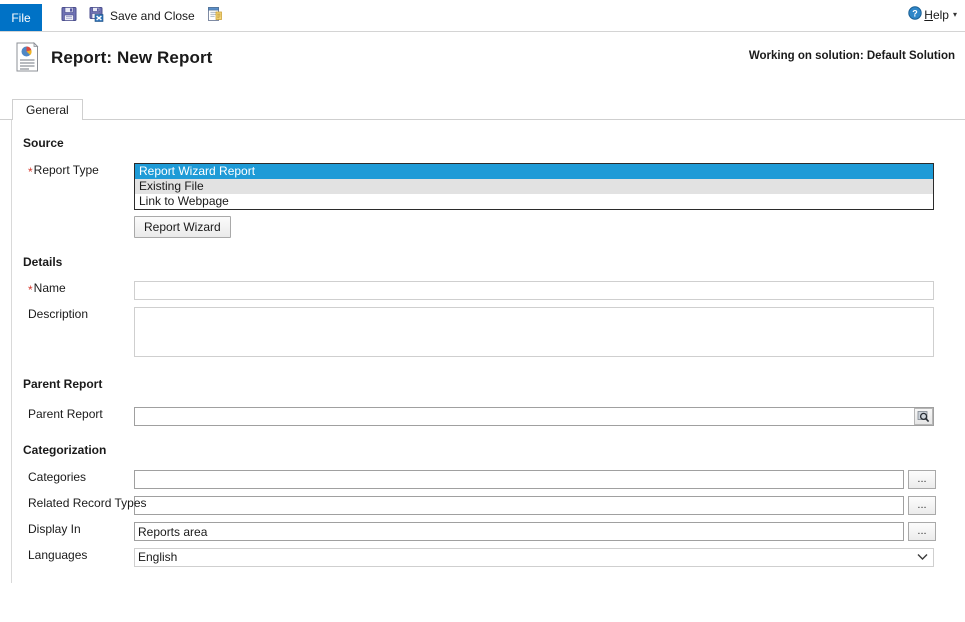 The height and width of the screenshot is (622, 965). Describe the element at coordinates (63, 384) in the screenshot. I see `section-heading-parent-report: Parent Report` at that location.